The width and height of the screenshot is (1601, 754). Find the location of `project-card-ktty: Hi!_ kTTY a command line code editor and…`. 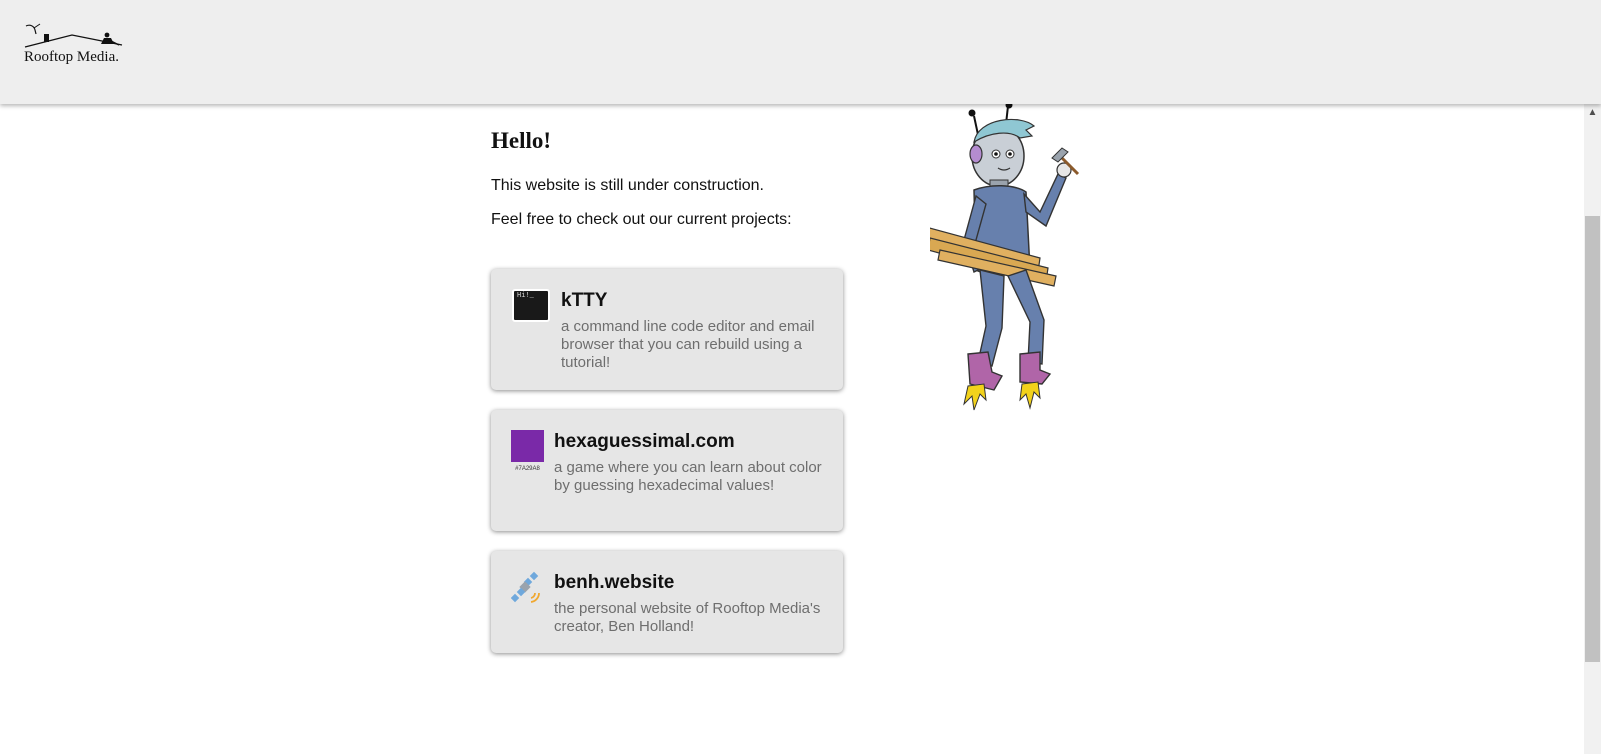

project-card-ktty: Hi!_ kTTY a command line code editor and… is located at coordinates (667, 329).